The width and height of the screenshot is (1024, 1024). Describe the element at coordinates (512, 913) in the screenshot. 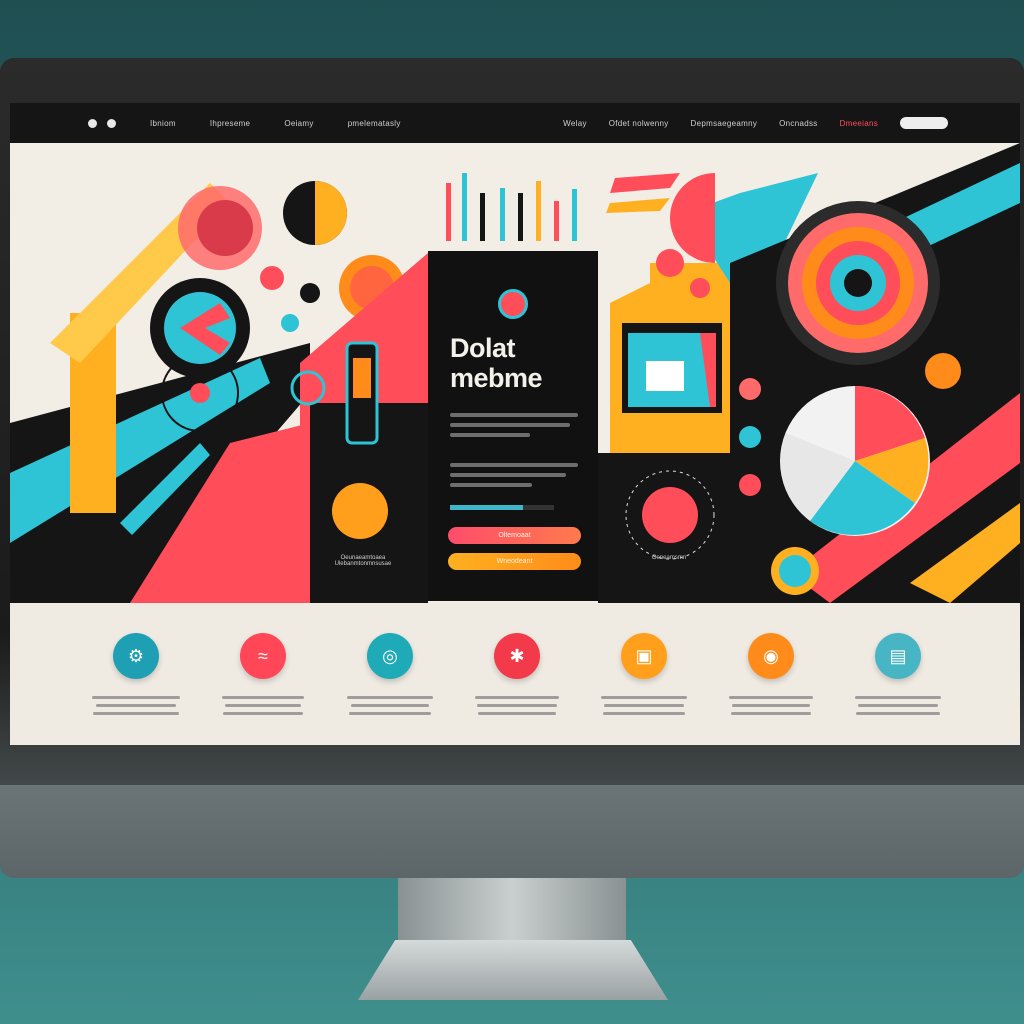

I see `monitor-stand` at that location.